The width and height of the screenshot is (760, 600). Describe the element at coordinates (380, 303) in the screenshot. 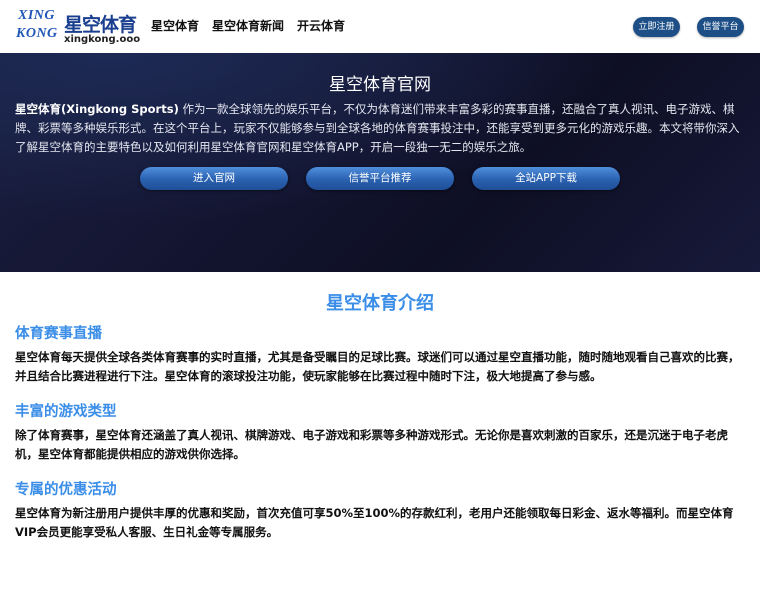

I see `section-title: 星空体育介绍` at that location.